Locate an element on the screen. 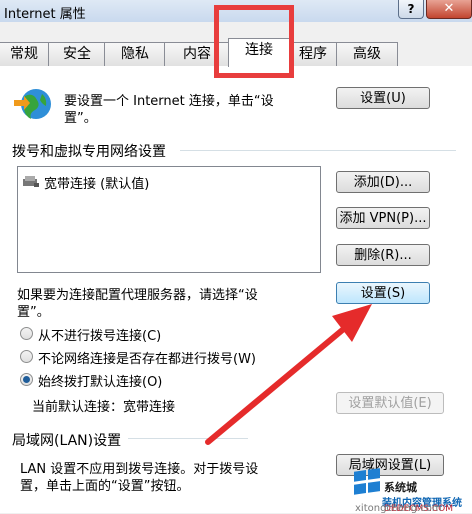 This screenshot has width=472, height=514. window-title: Internet 属性 is located at coordinates (45, 14).